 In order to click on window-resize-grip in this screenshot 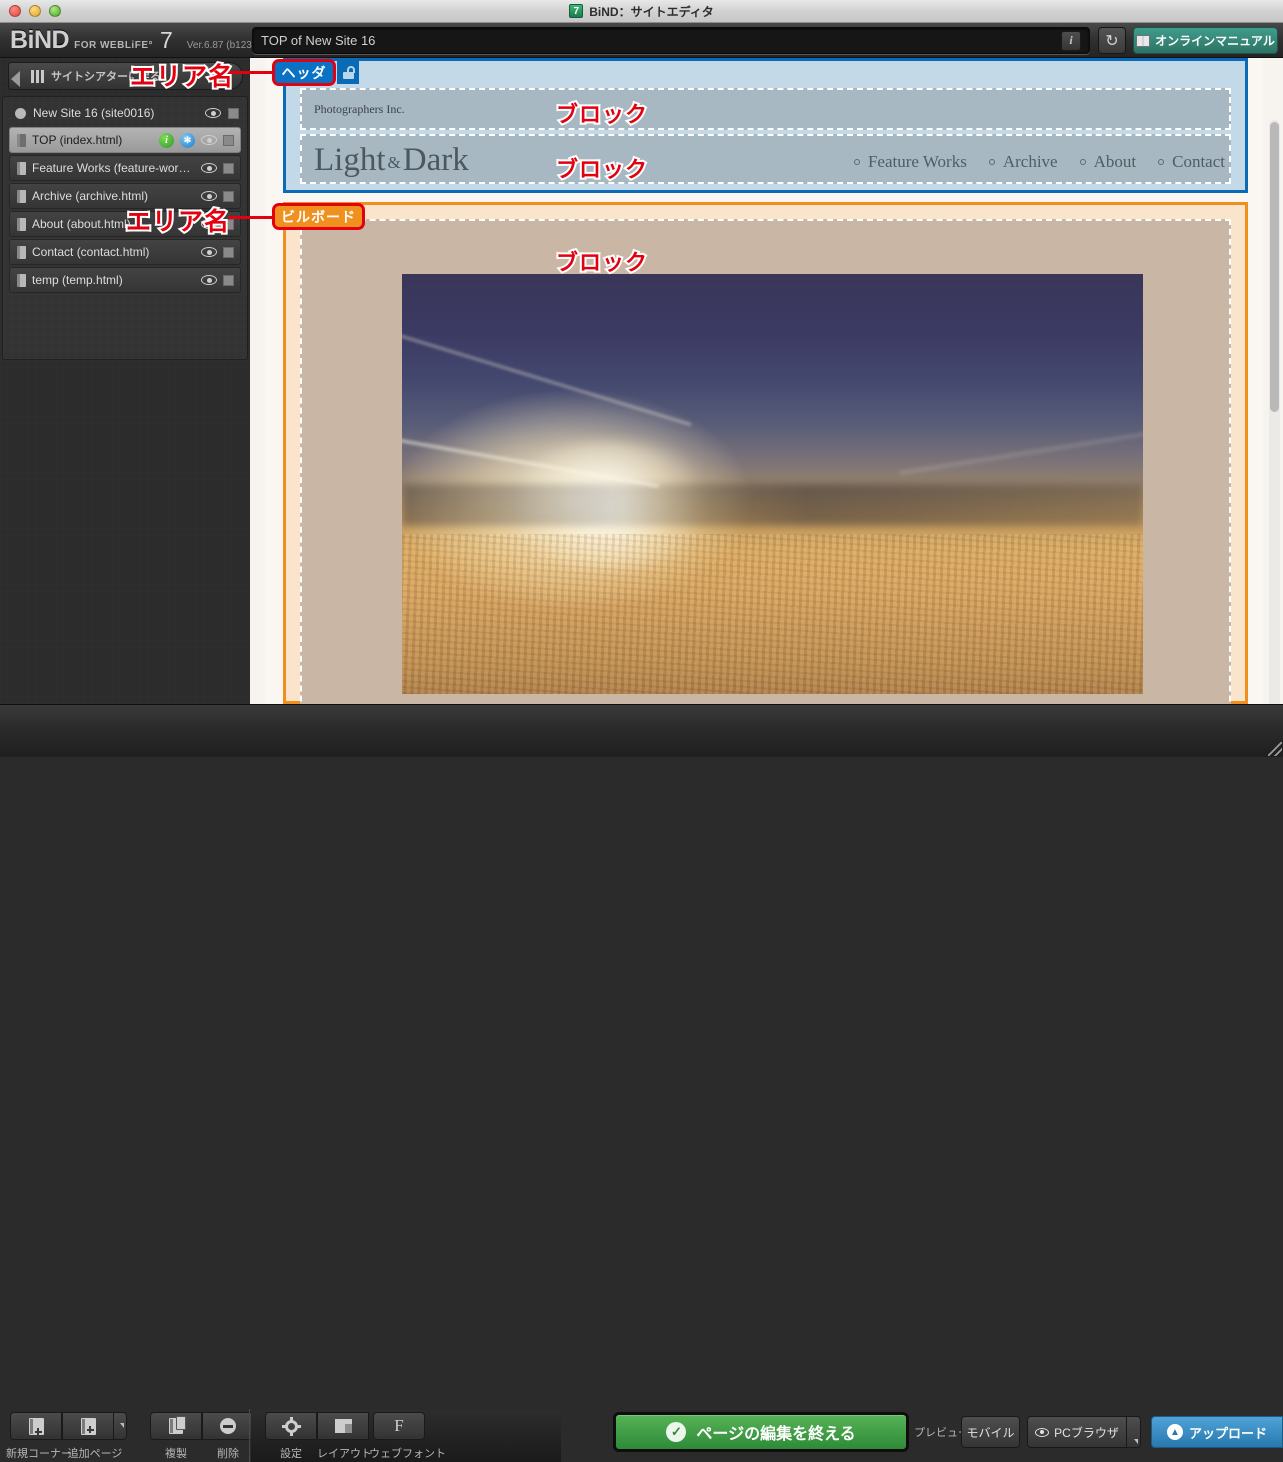, I will do `click(1275, 749)`.